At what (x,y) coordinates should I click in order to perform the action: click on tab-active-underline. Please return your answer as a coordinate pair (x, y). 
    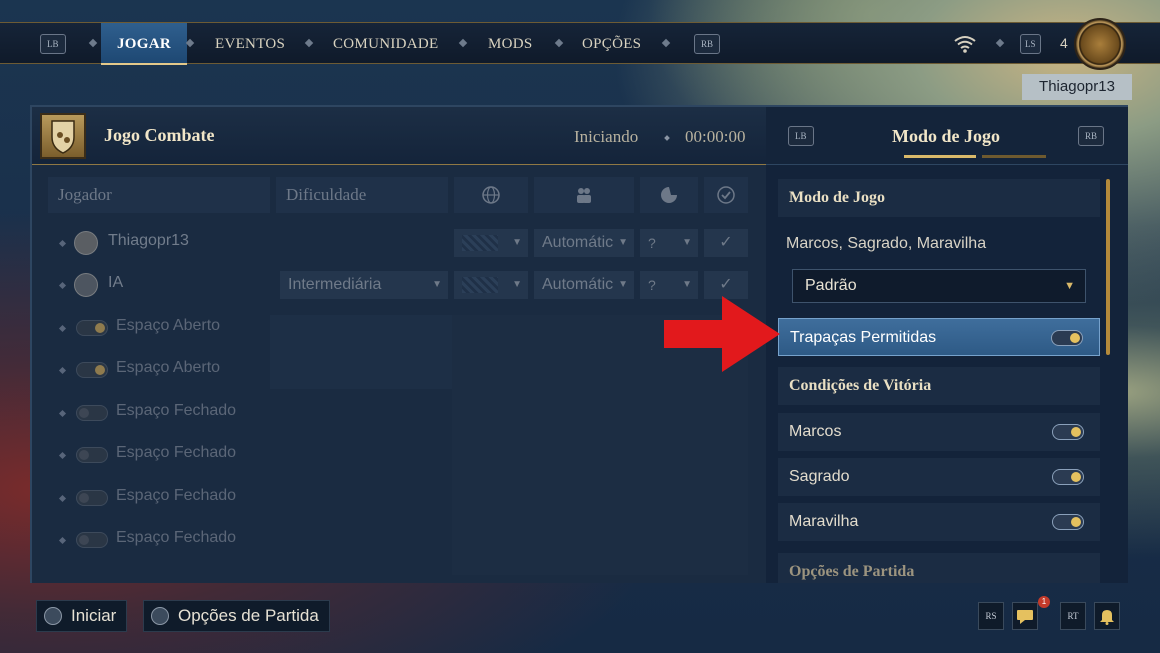
    Looking at the image, I should click on (940, 156).